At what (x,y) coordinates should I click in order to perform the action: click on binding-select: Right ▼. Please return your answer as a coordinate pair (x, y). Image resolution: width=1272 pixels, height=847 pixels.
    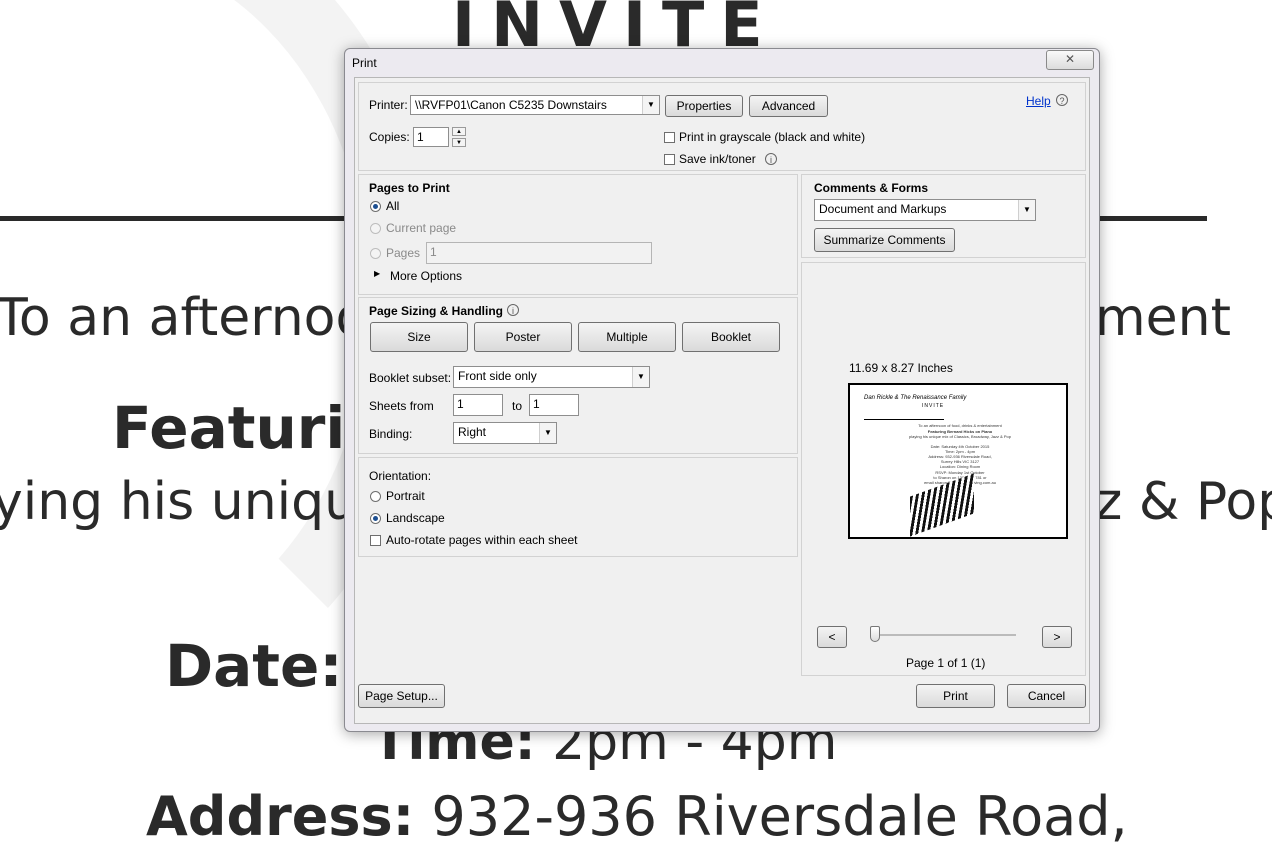
    Looking at the image, I should click on (505, 433).